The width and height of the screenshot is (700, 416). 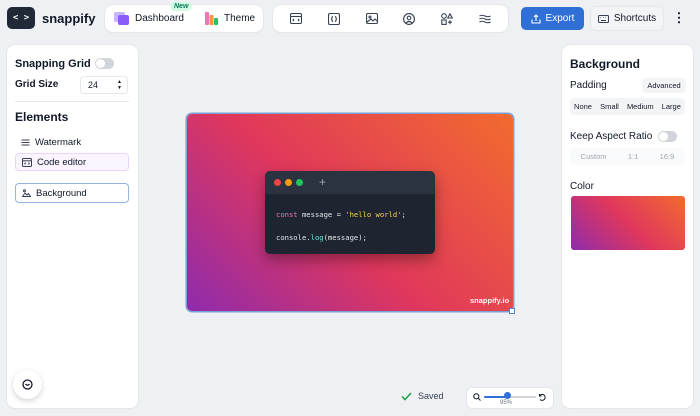 What do you see at coordinates (664, 85) in the screenshot?
I see `advanced-button: Advanced` at bounding box center [664, 85].